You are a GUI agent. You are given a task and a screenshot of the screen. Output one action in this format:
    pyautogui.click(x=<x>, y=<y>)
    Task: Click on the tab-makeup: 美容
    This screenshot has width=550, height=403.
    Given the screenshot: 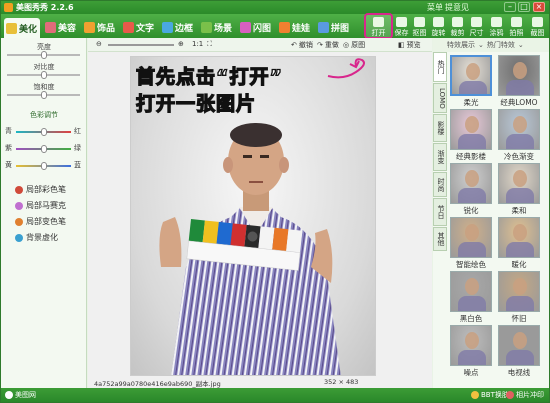 What is the action you would take?
    pyautogui.click(x=61, y=27)
    